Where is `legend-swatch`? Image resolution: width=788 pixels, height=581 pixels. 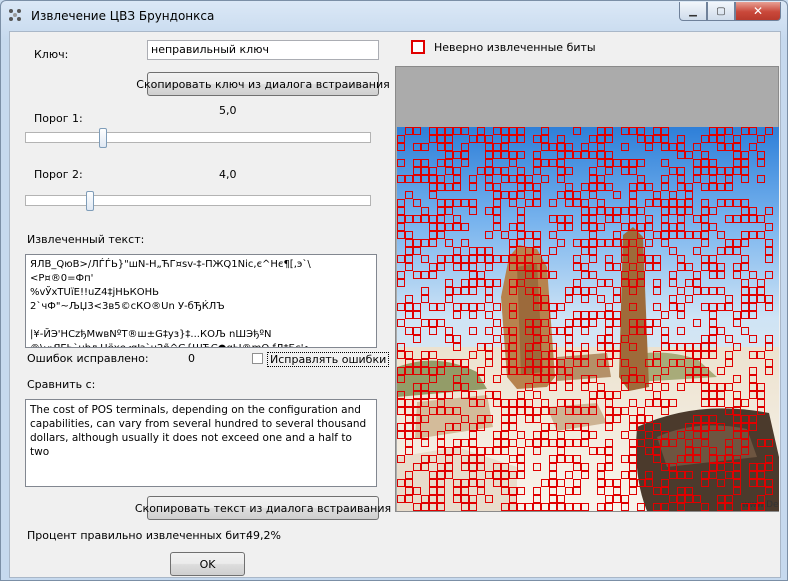 legend-swatch is located at coordinates (418, 47).